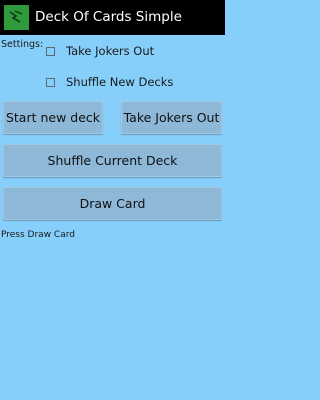  Describe the element at coordinates (110, 51) in the screenshot. I see `take-jokers-out-label: Take Jokers Out` at that location.